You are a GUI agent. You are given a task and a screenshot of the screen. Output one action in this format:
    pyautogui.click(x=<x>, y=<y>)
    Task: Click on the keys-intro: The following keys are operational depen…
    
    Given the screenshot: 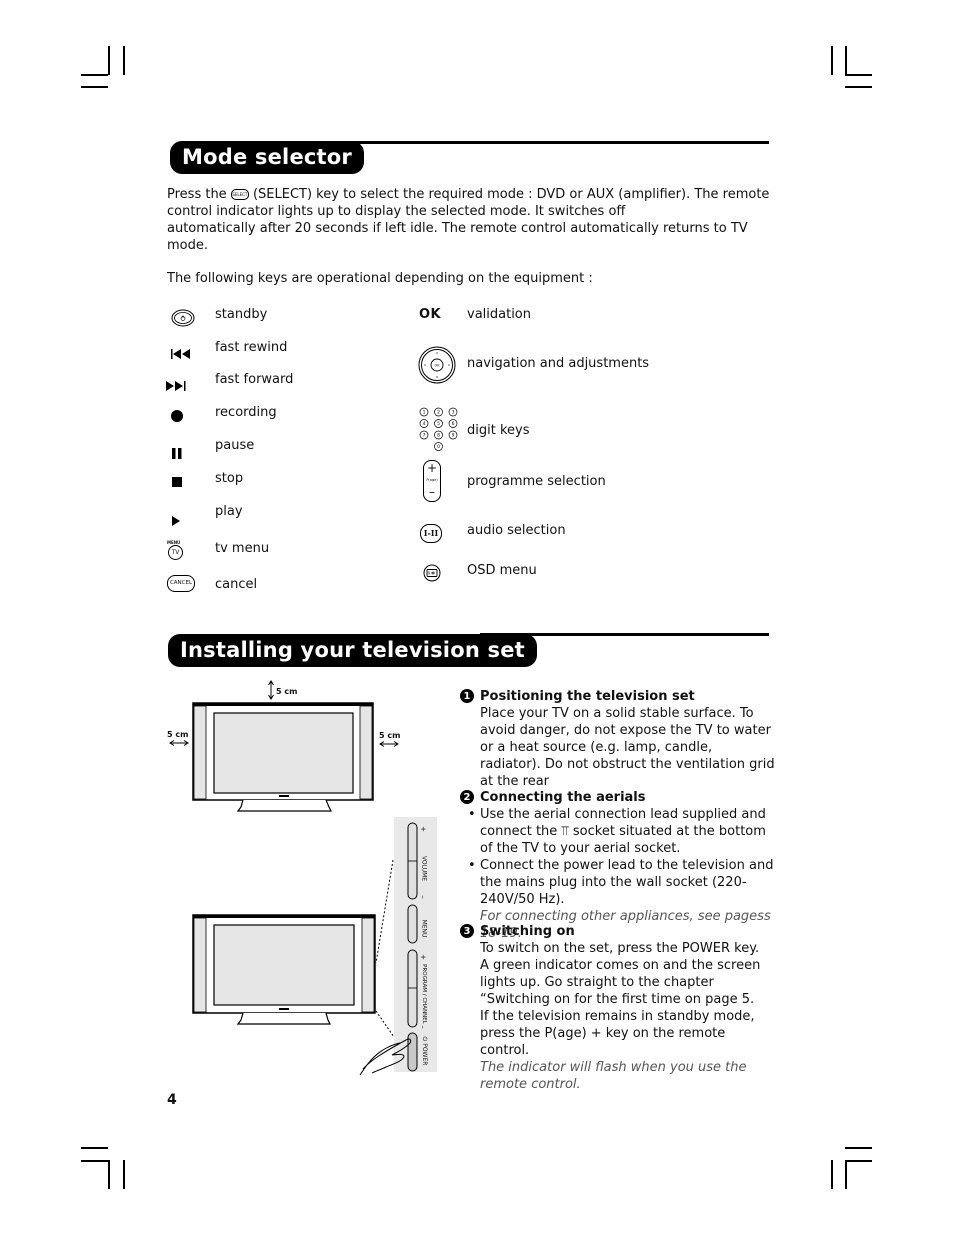 What is the action you would take?
    pyautogui.click(x=380, y=278)
    